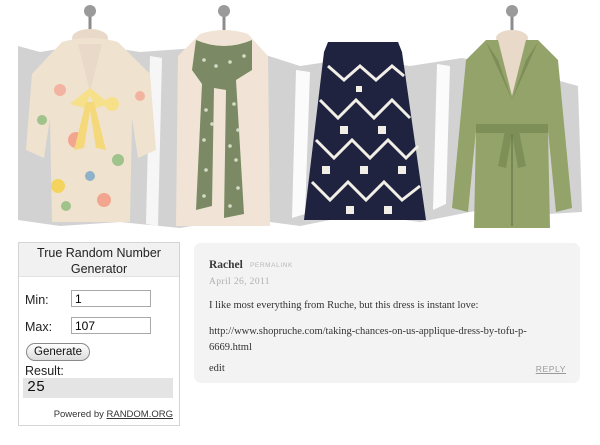 The image size is (600, 445). I want to click on powered-by: Powered by RANDOM.ORG, so click(113, 414).